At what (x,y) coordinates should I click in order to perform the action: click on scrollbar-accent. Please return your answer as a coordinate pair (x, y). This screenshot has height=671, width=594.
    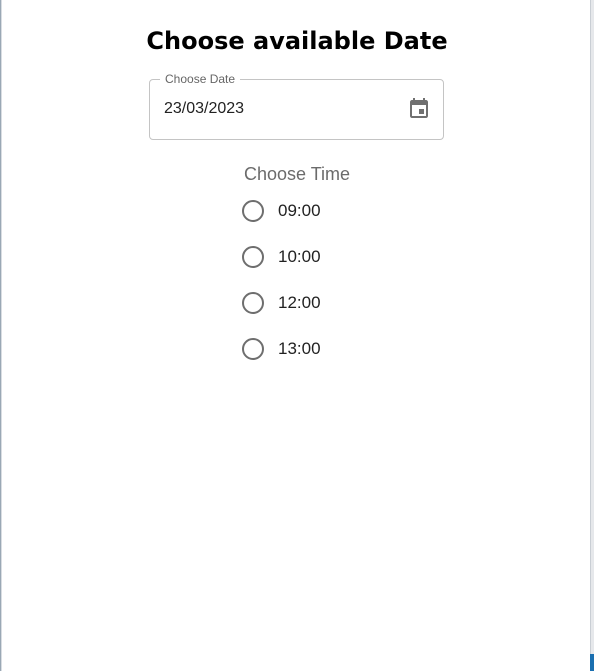
    Looking at the image, I should click on (592, 662).